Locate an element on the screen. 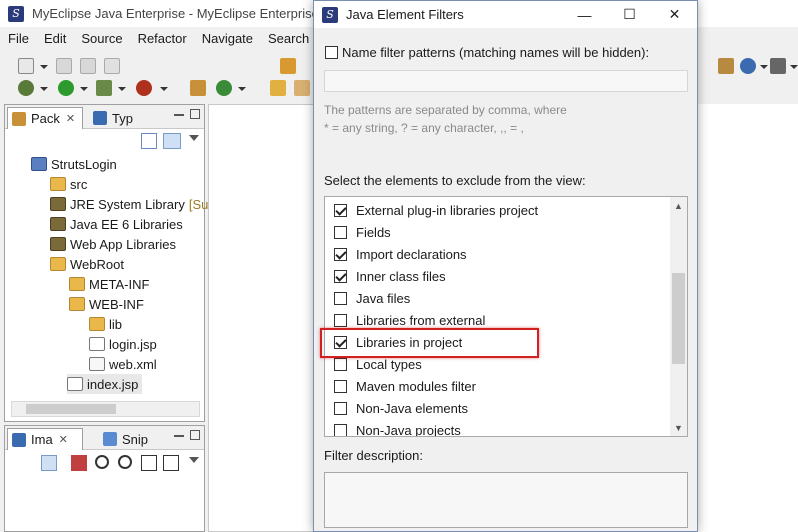 The image size is (798, 532). menu-navigate: Navigate is located at coordinates (227, 38).